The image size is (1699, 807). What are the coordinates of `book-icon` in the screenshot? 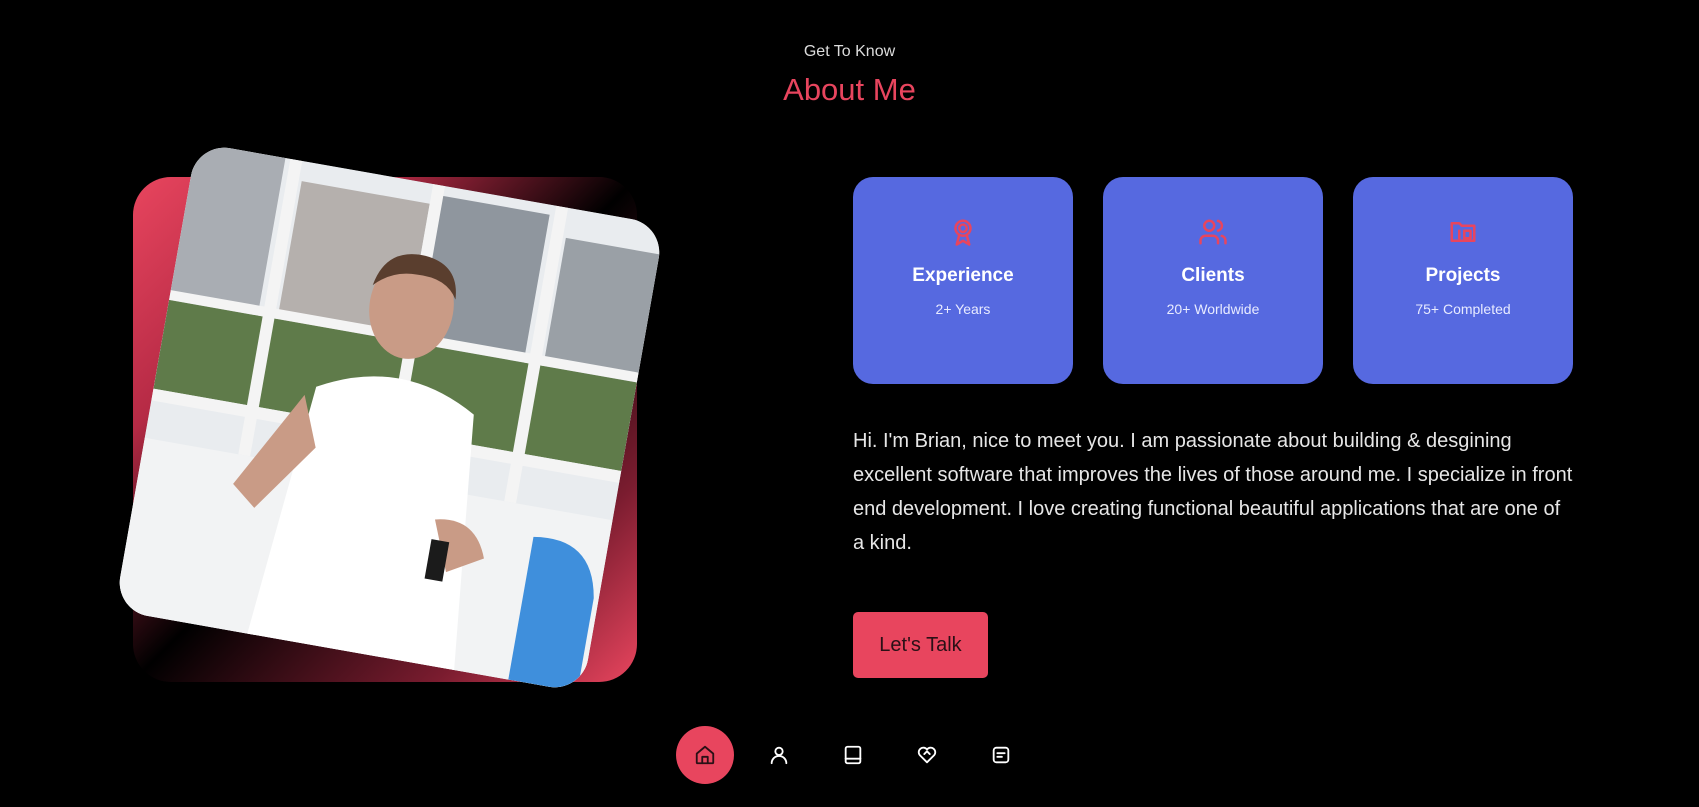 It's located at (853, 755).